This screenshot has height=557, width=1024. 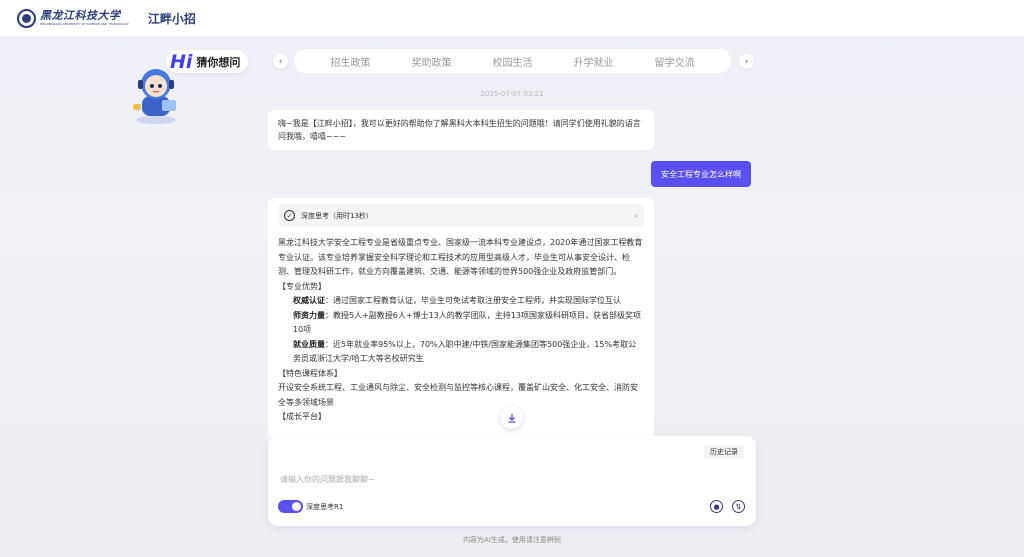 What do you see at coordinates (351, 61) in the screenshot?
I see `tab-admission-policy: 招生政策` at bounding box center [351, 61].